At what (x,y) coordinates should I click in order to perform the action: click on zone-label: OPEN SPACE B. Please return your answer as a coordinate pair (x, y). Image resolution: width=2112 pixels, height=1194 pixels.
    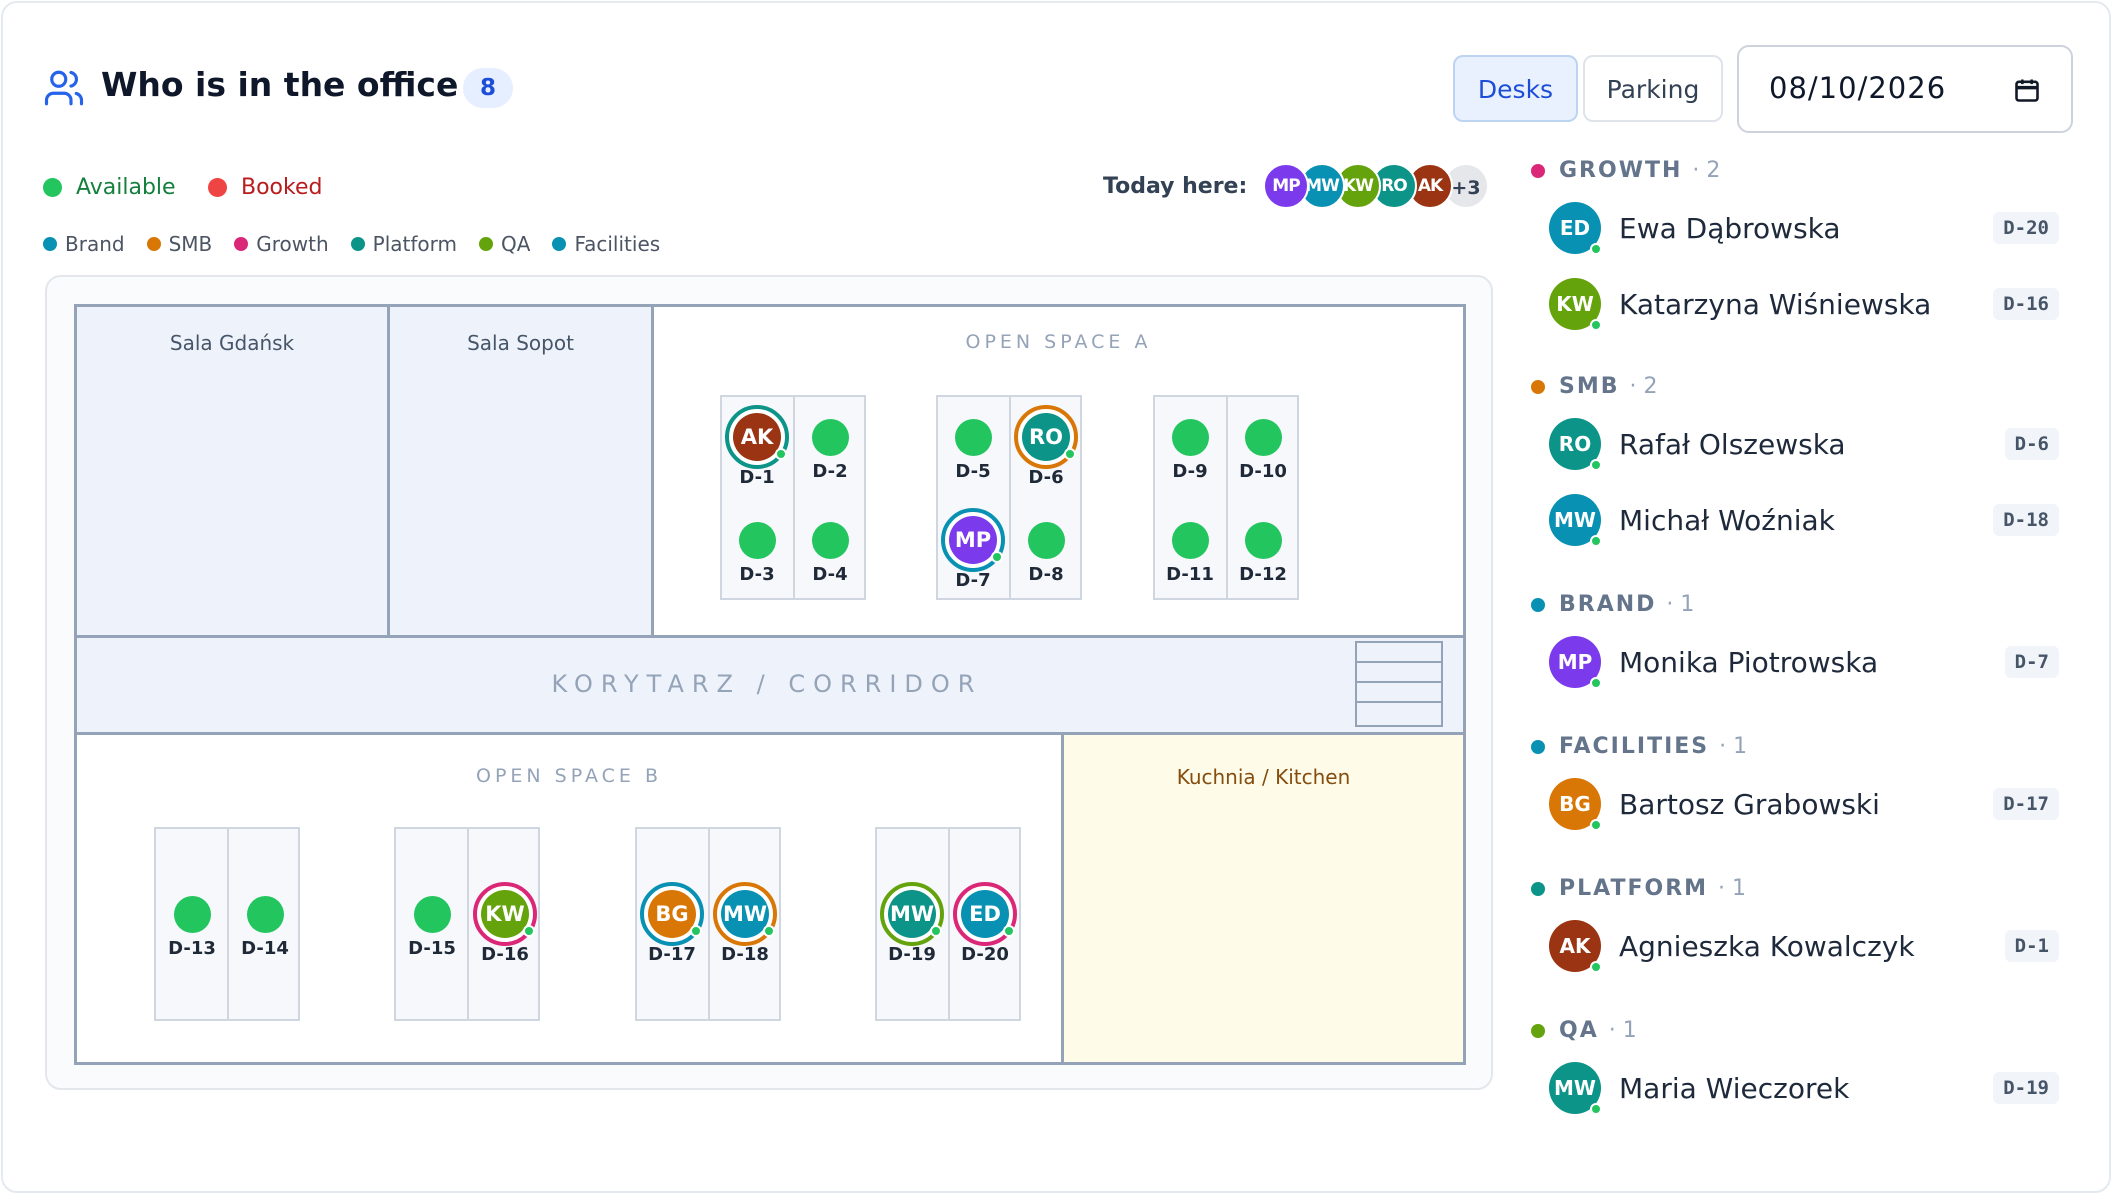
    Looking at the image, I should click on (569, 776).